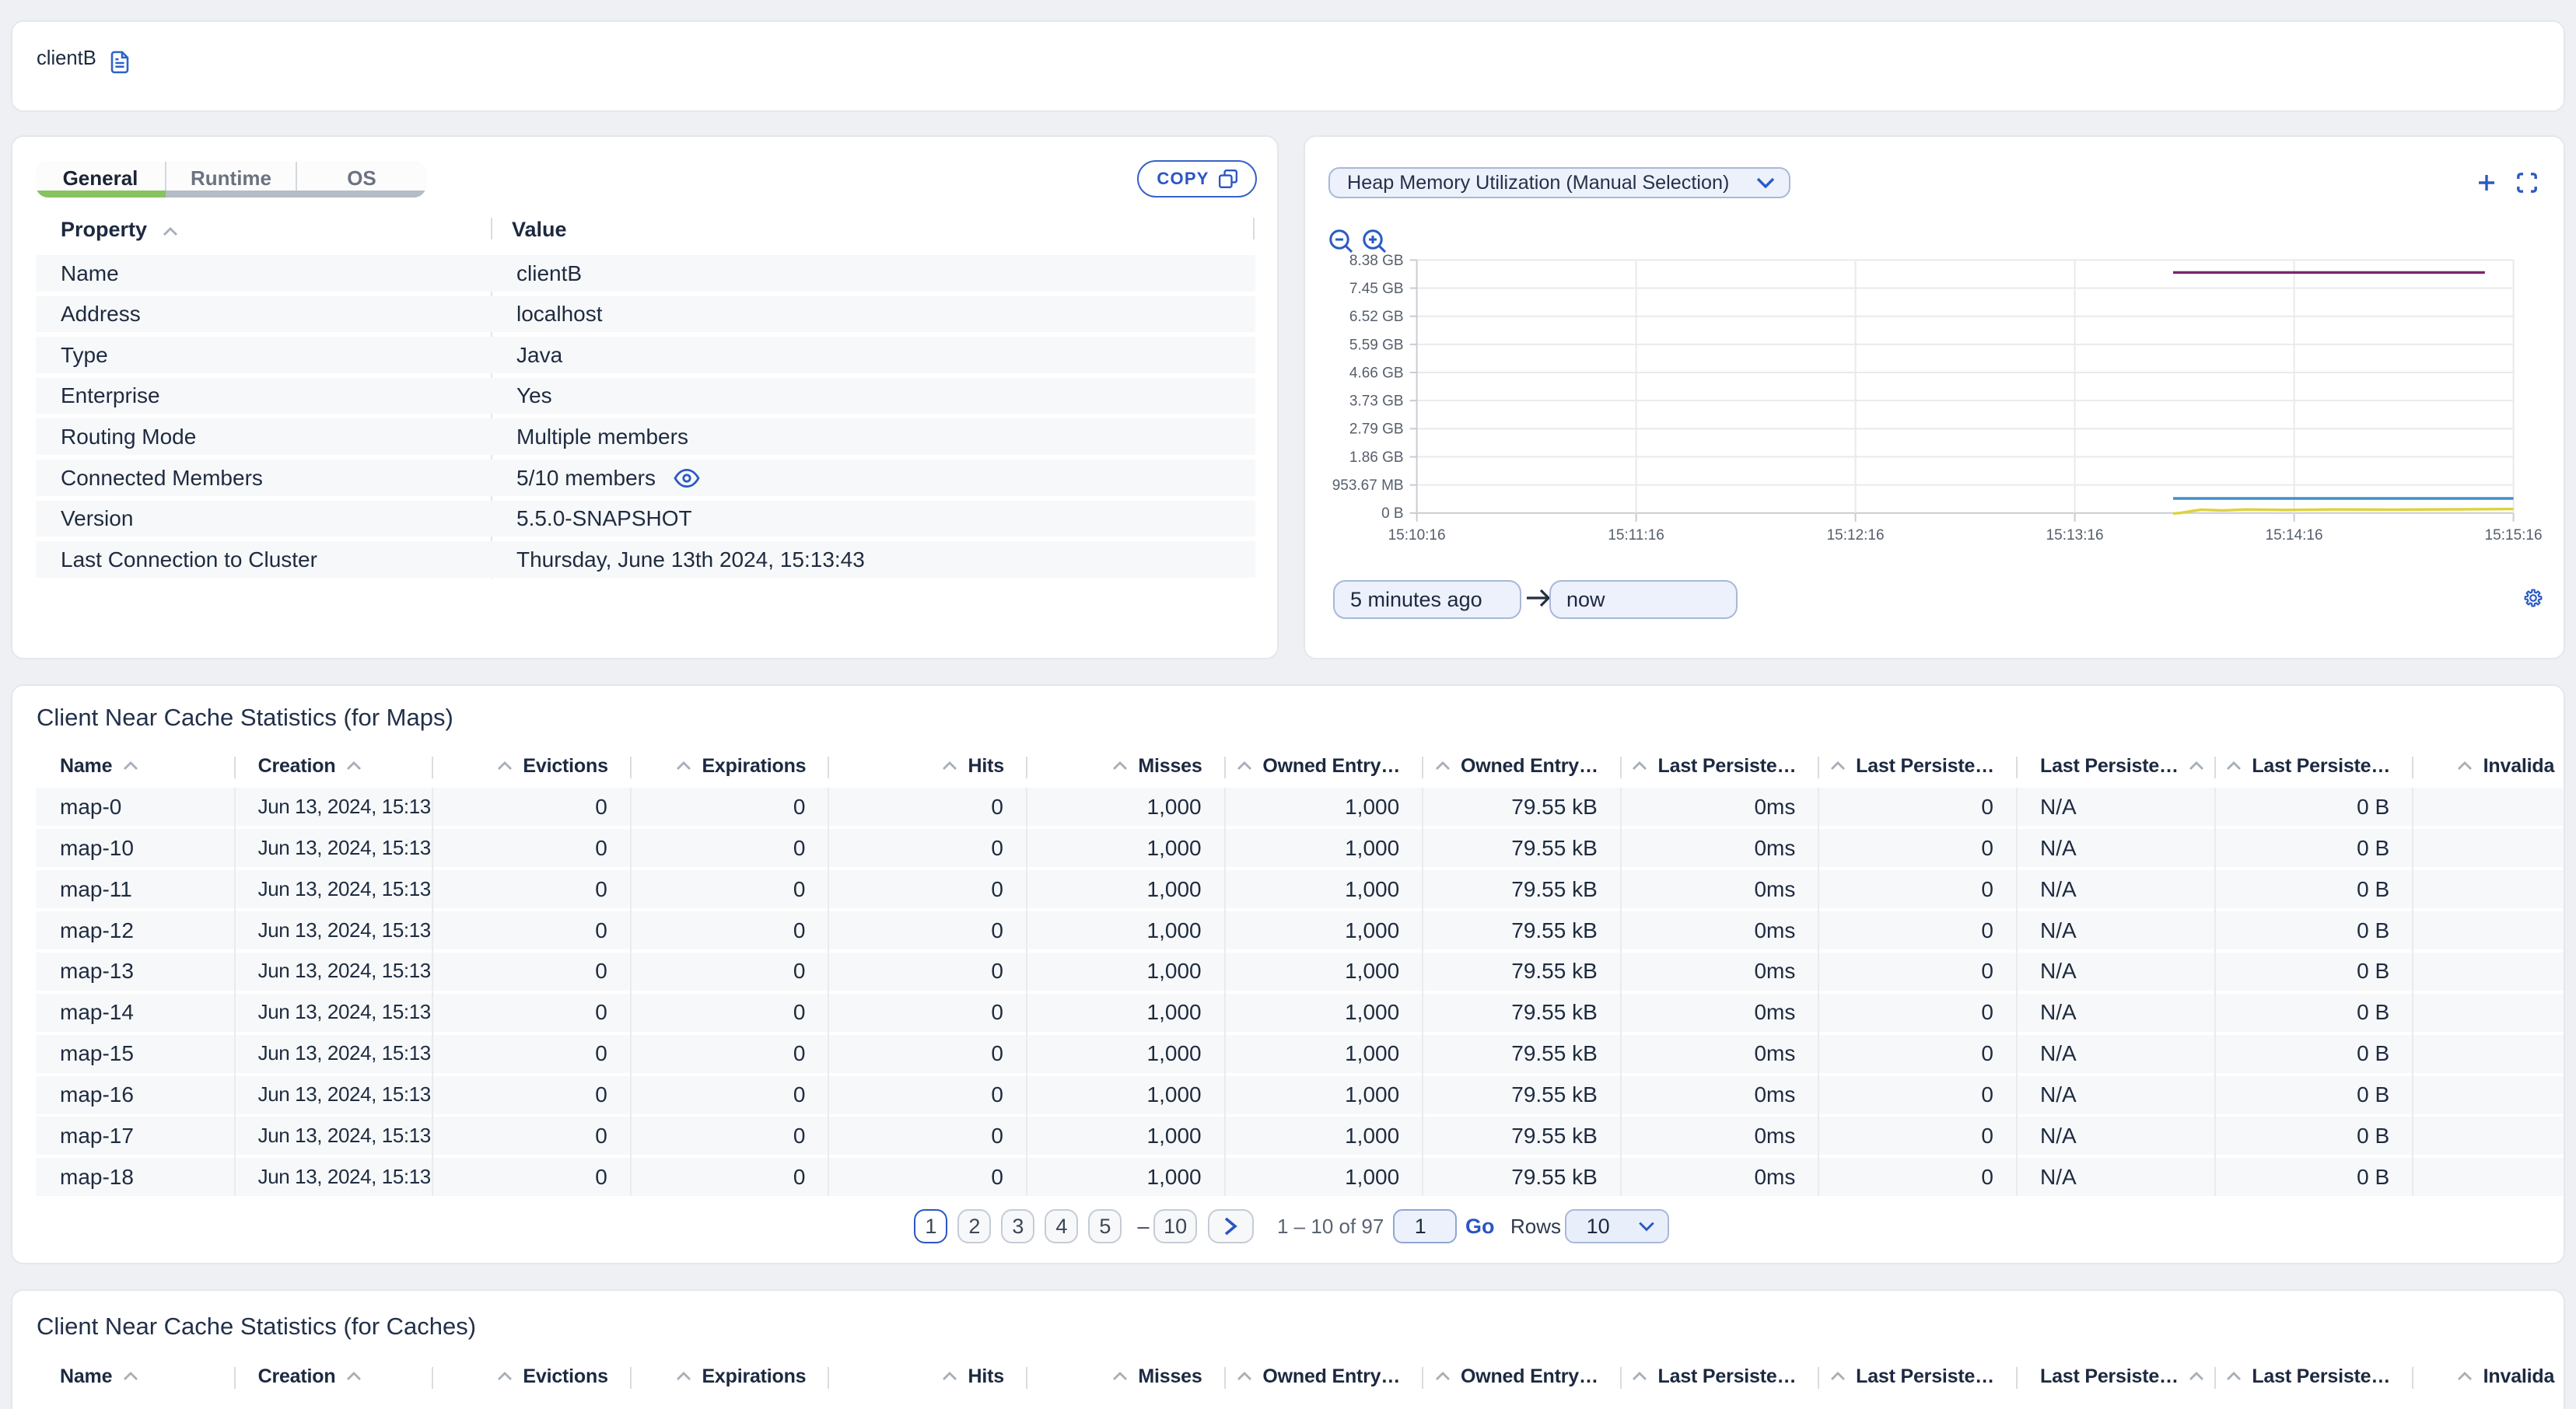  I want to click on svg-text: 2.79 GB, so click(1377, 429).